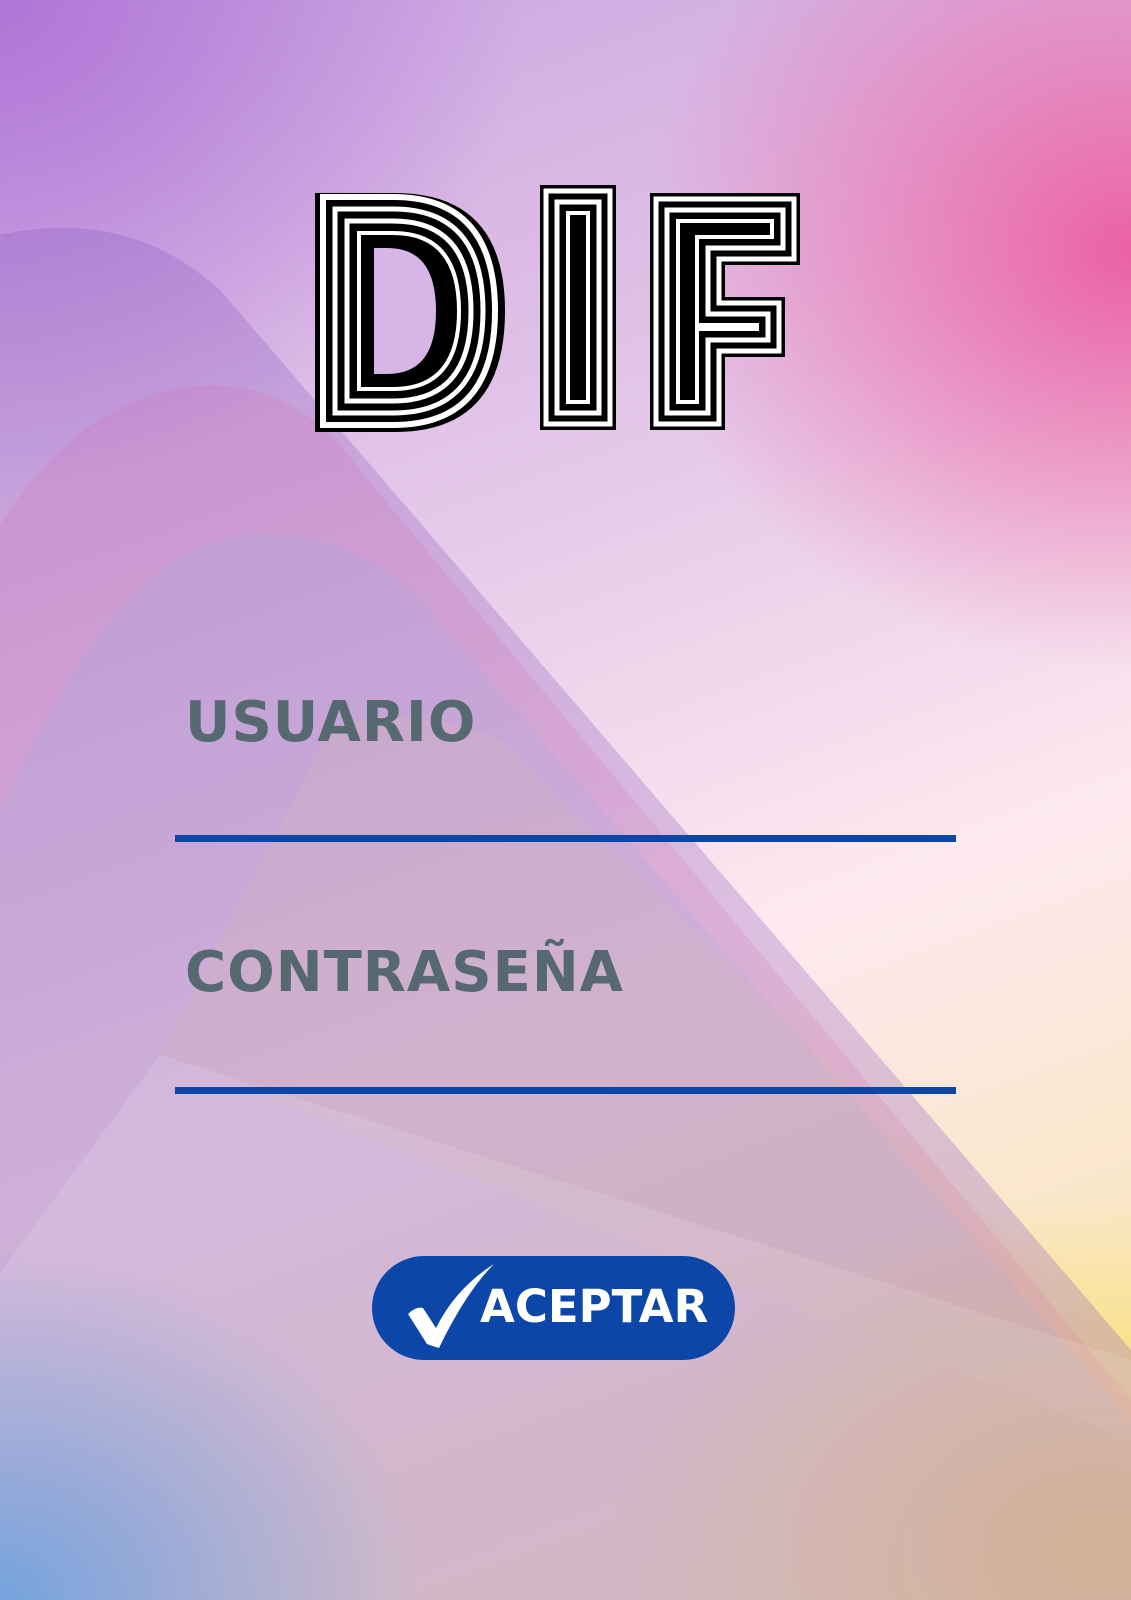 The width and height of the screenshot is (1131, 1600). Describe the element at coordinates (565, 800) in the screenshot. I see `username-input` at that location.